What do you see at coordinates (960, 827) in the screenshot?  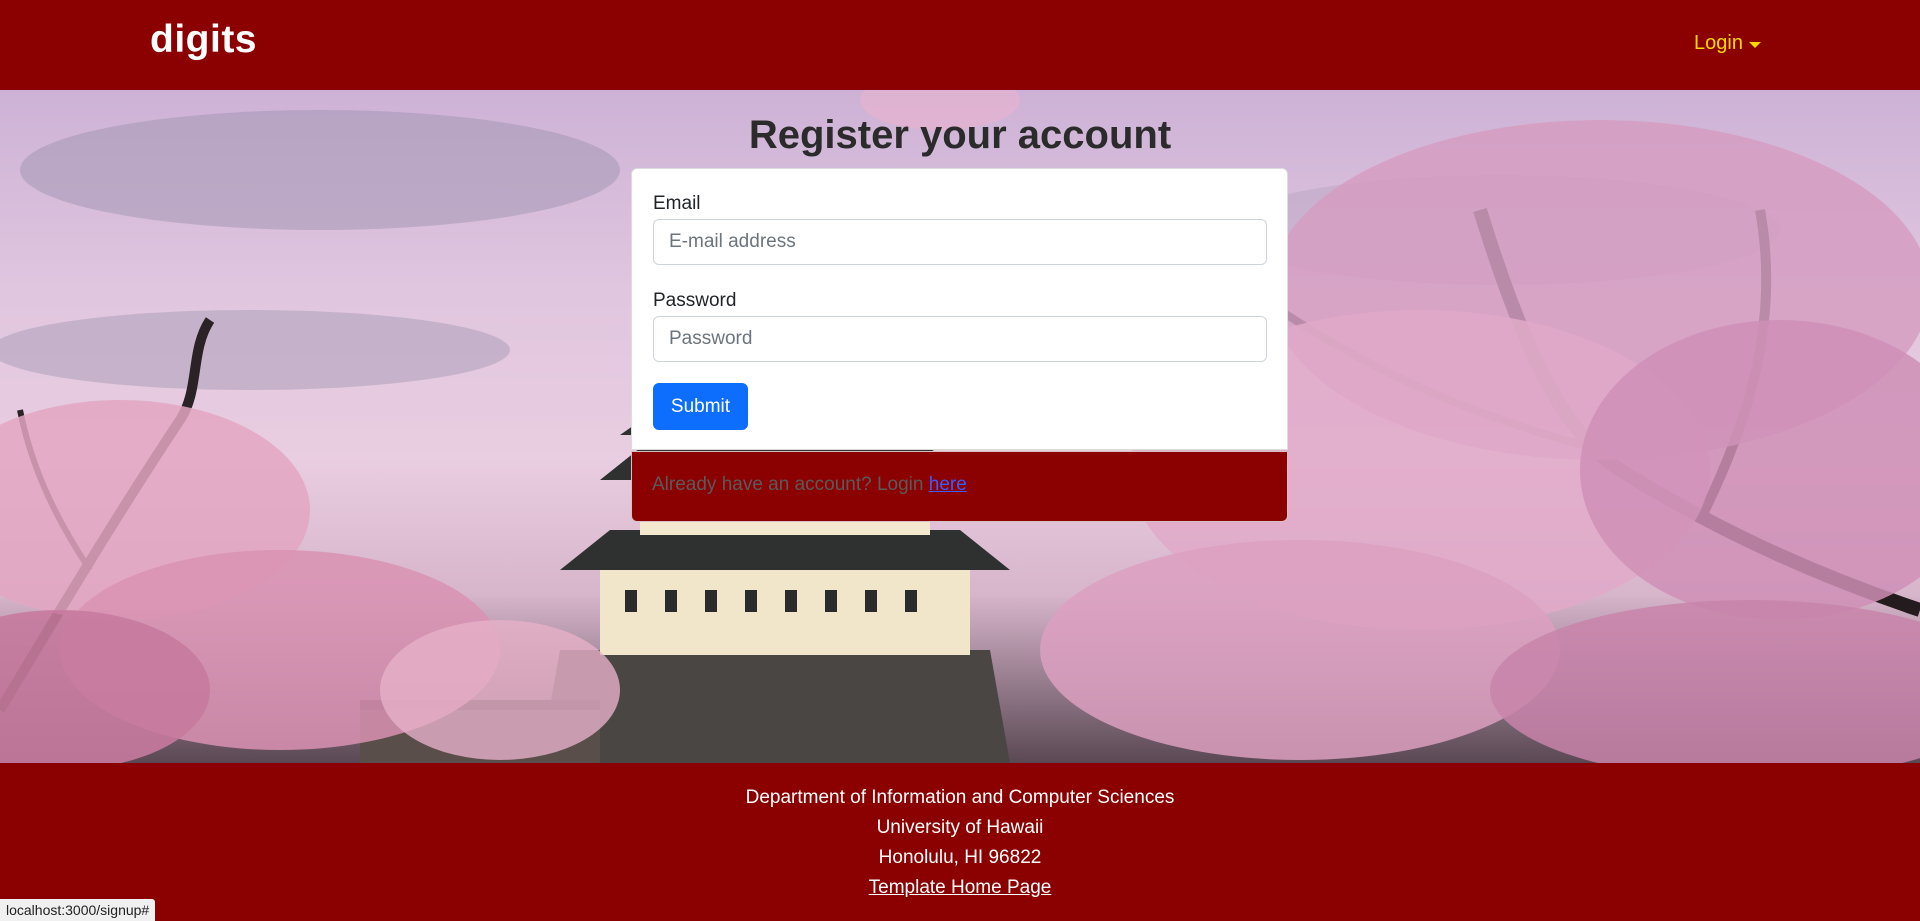 I see `footer-university: University of Hawaii` at bounding box center [960, 827].